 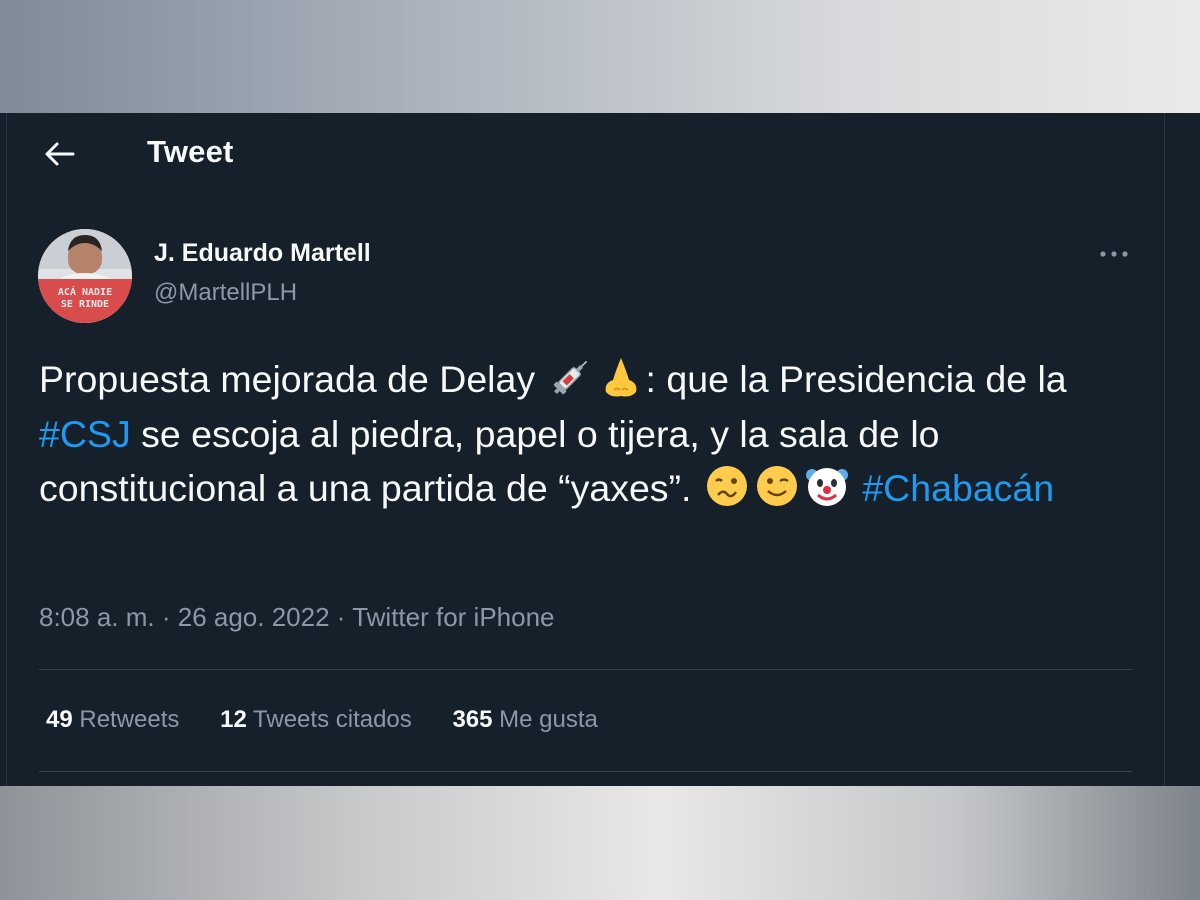 What do you see at coordinates (826, 487) in the screenshot?
I see `clown-face-emoji` at bounding box center [826, 487].